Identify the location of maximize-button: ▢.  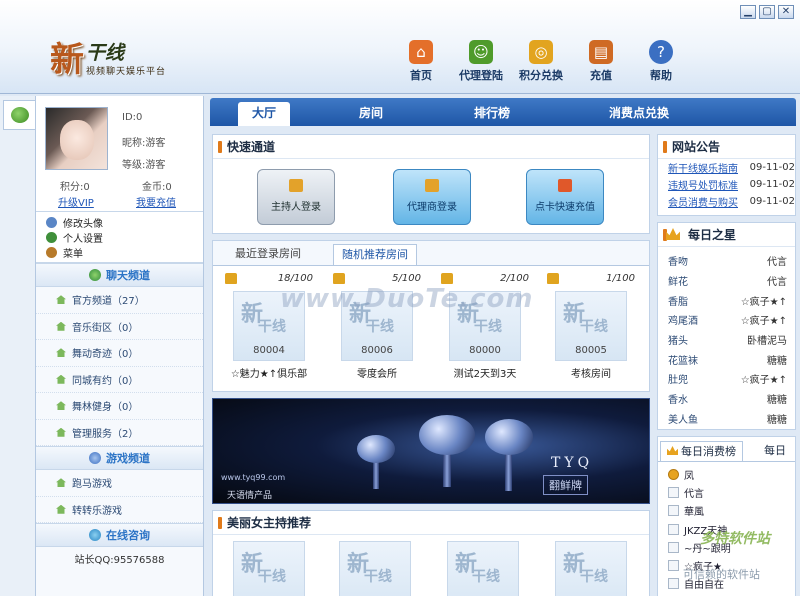
(767, 12).